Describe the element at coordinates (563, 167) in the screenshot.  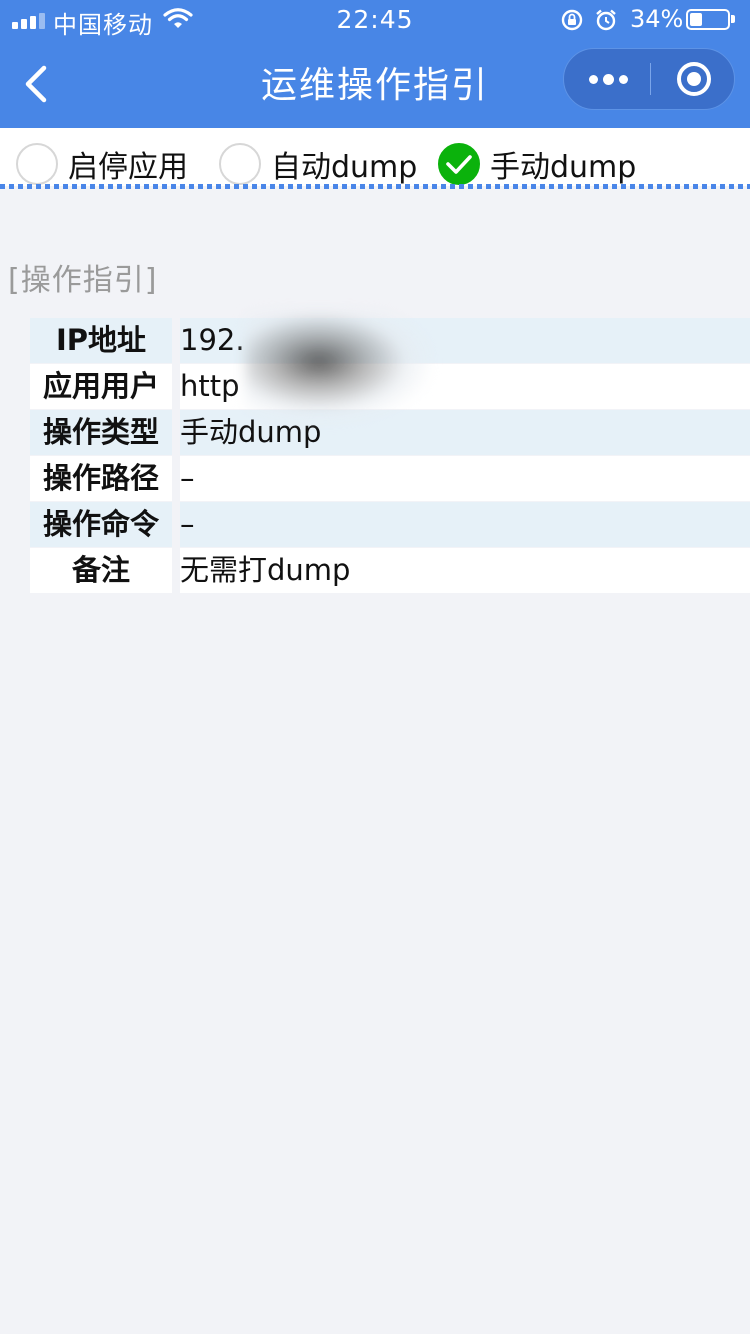
I see `radio-label: 手动dump` at that location.